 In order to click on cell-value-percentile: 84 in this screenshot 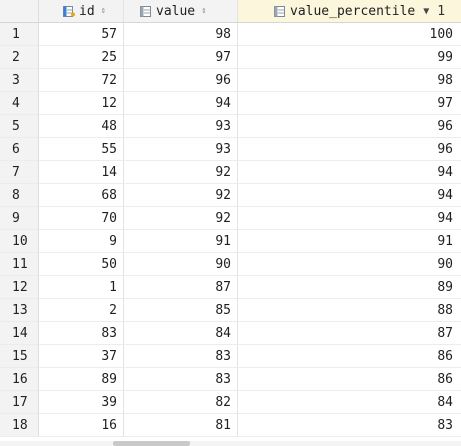, I will do `click(349, 402)`.